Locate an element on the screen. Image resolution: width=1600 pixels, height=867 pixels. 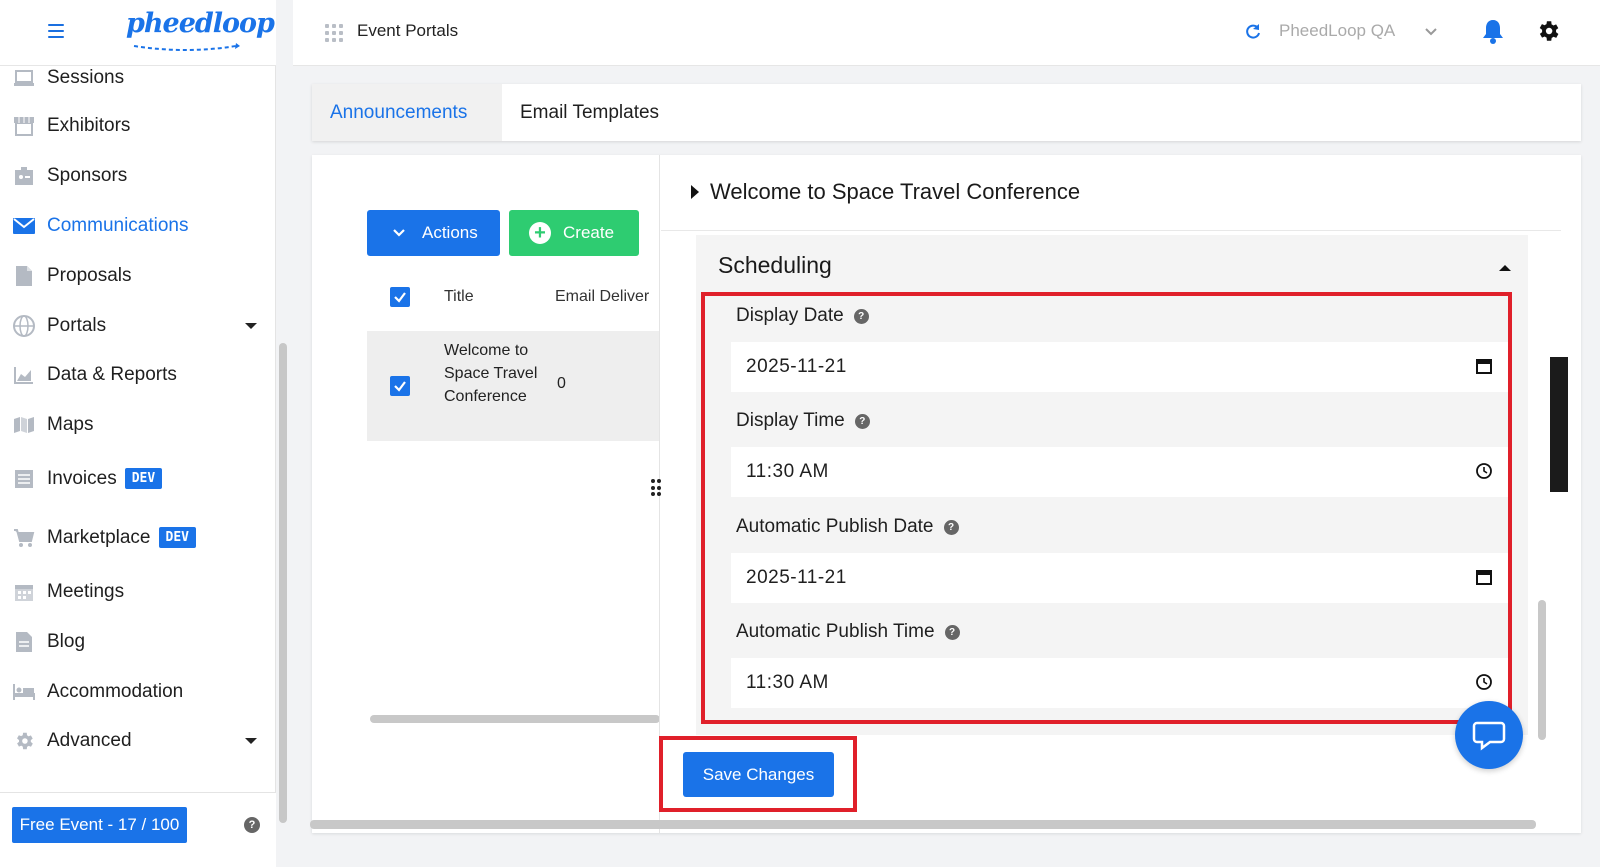
page-title: Event Portals is located at coordinates (408, 30).